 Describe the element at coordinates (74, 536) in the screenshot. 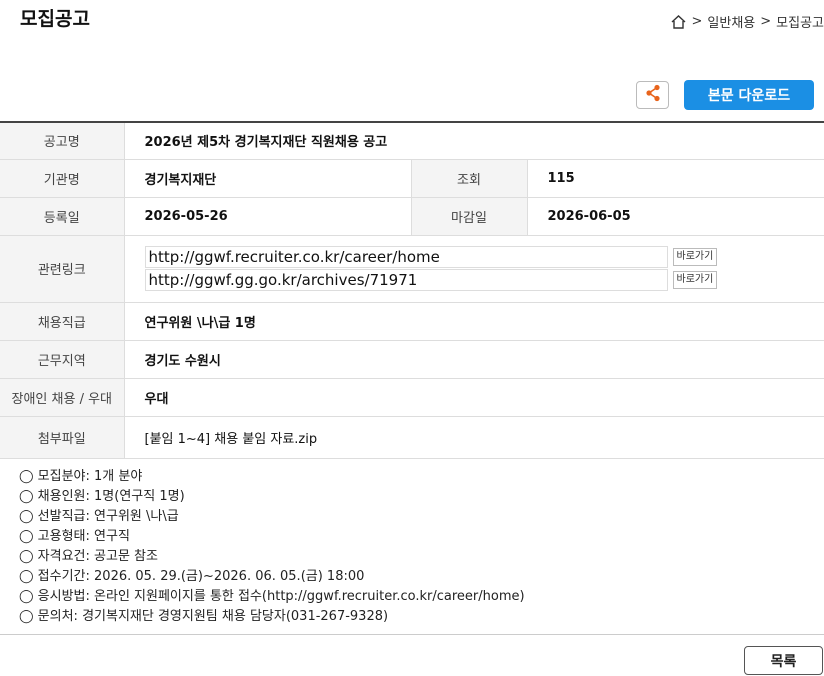

I see `detail-item: ◯ 고용형태: 연구직` at that location.